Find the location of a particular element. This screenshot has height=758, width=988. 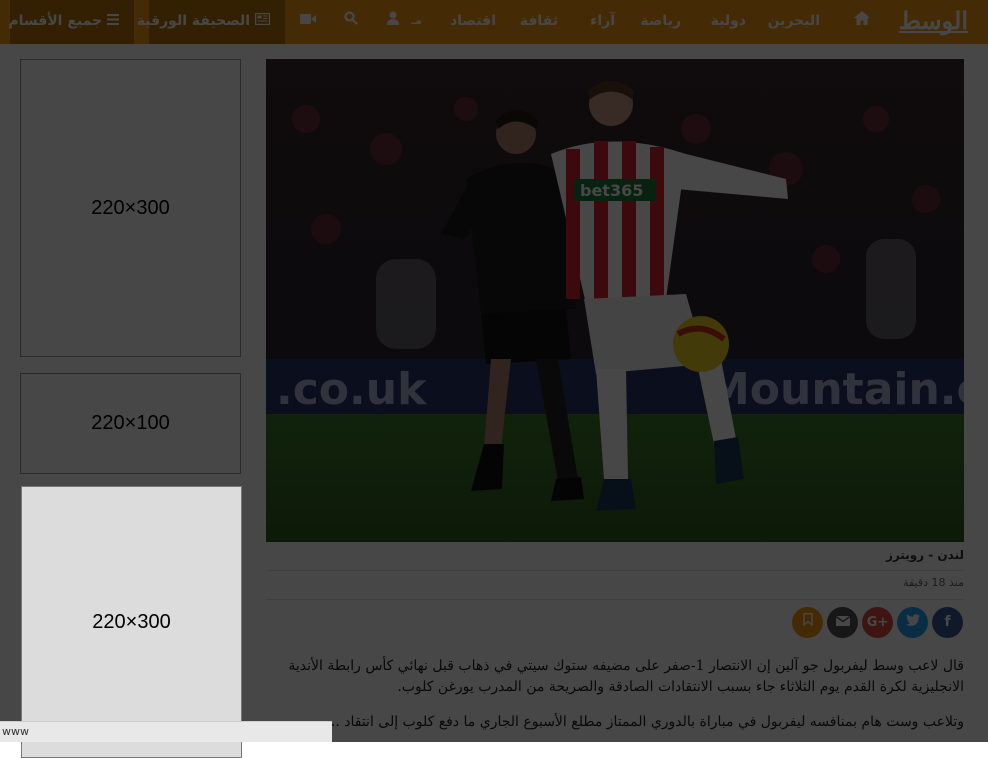

nav-item-opinions: آراء is located at coordinates (602, 22).